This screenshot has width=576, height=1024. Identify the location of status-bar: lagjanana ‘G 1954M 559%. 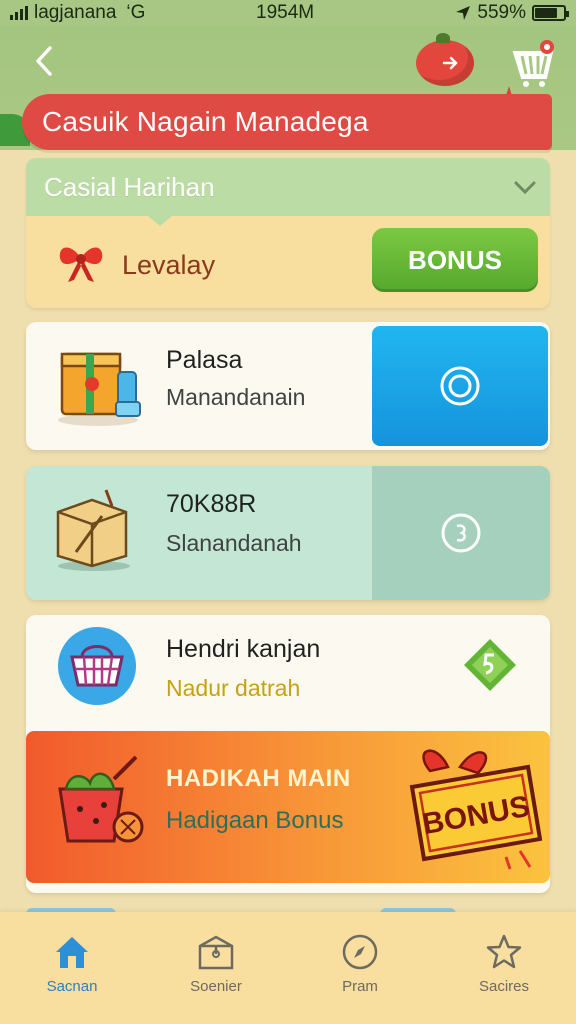
(288, 13).